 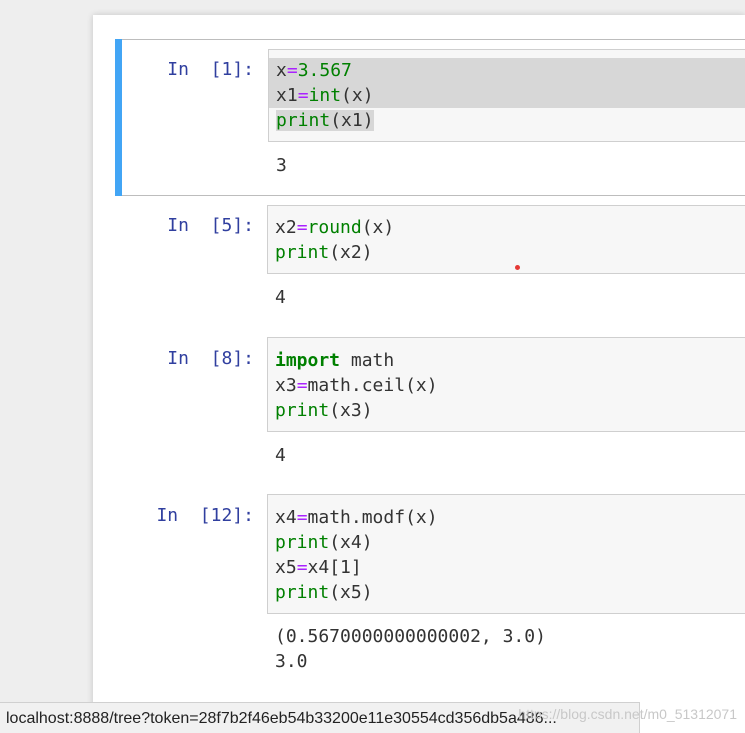 I want to click on selected-text: print(x1), so click(x=325, y=120).